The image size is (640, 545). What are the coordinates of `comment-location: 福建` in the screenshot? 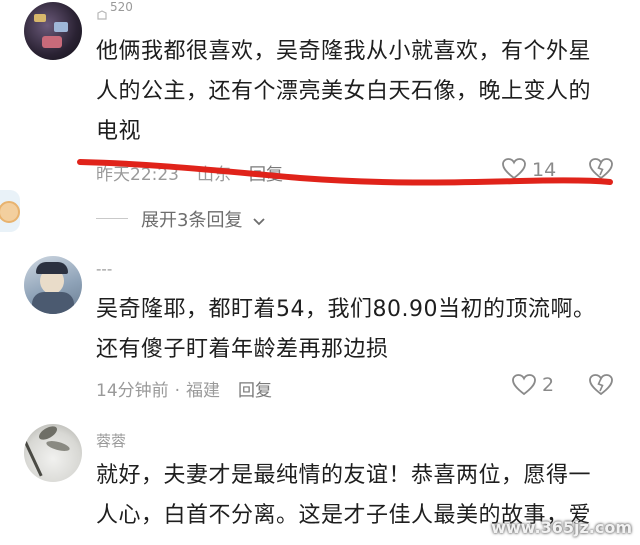 It's located at (203, 391).